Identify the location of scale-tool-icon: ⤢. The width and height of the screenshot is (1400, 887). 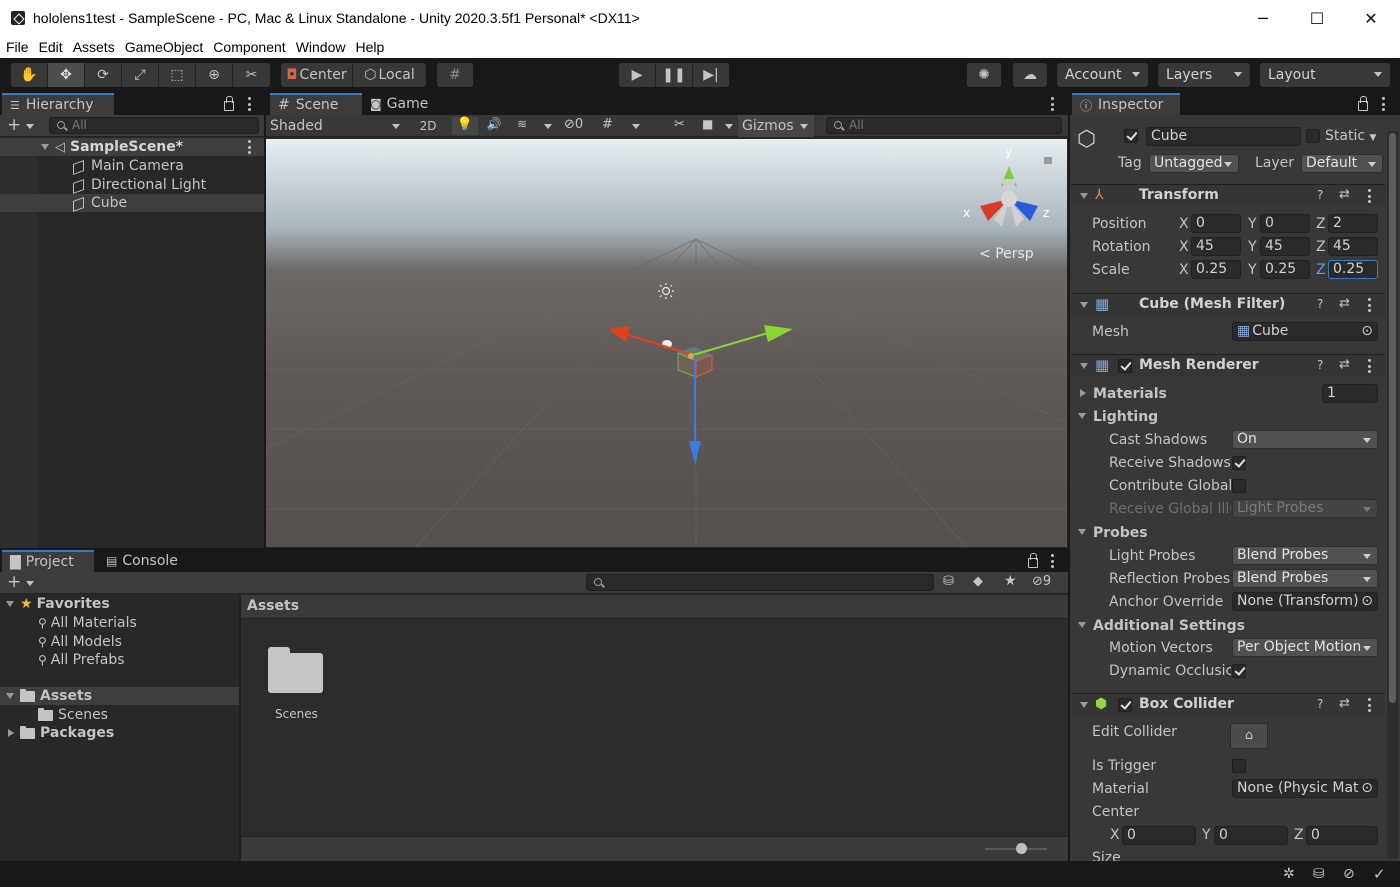
(140, 75).